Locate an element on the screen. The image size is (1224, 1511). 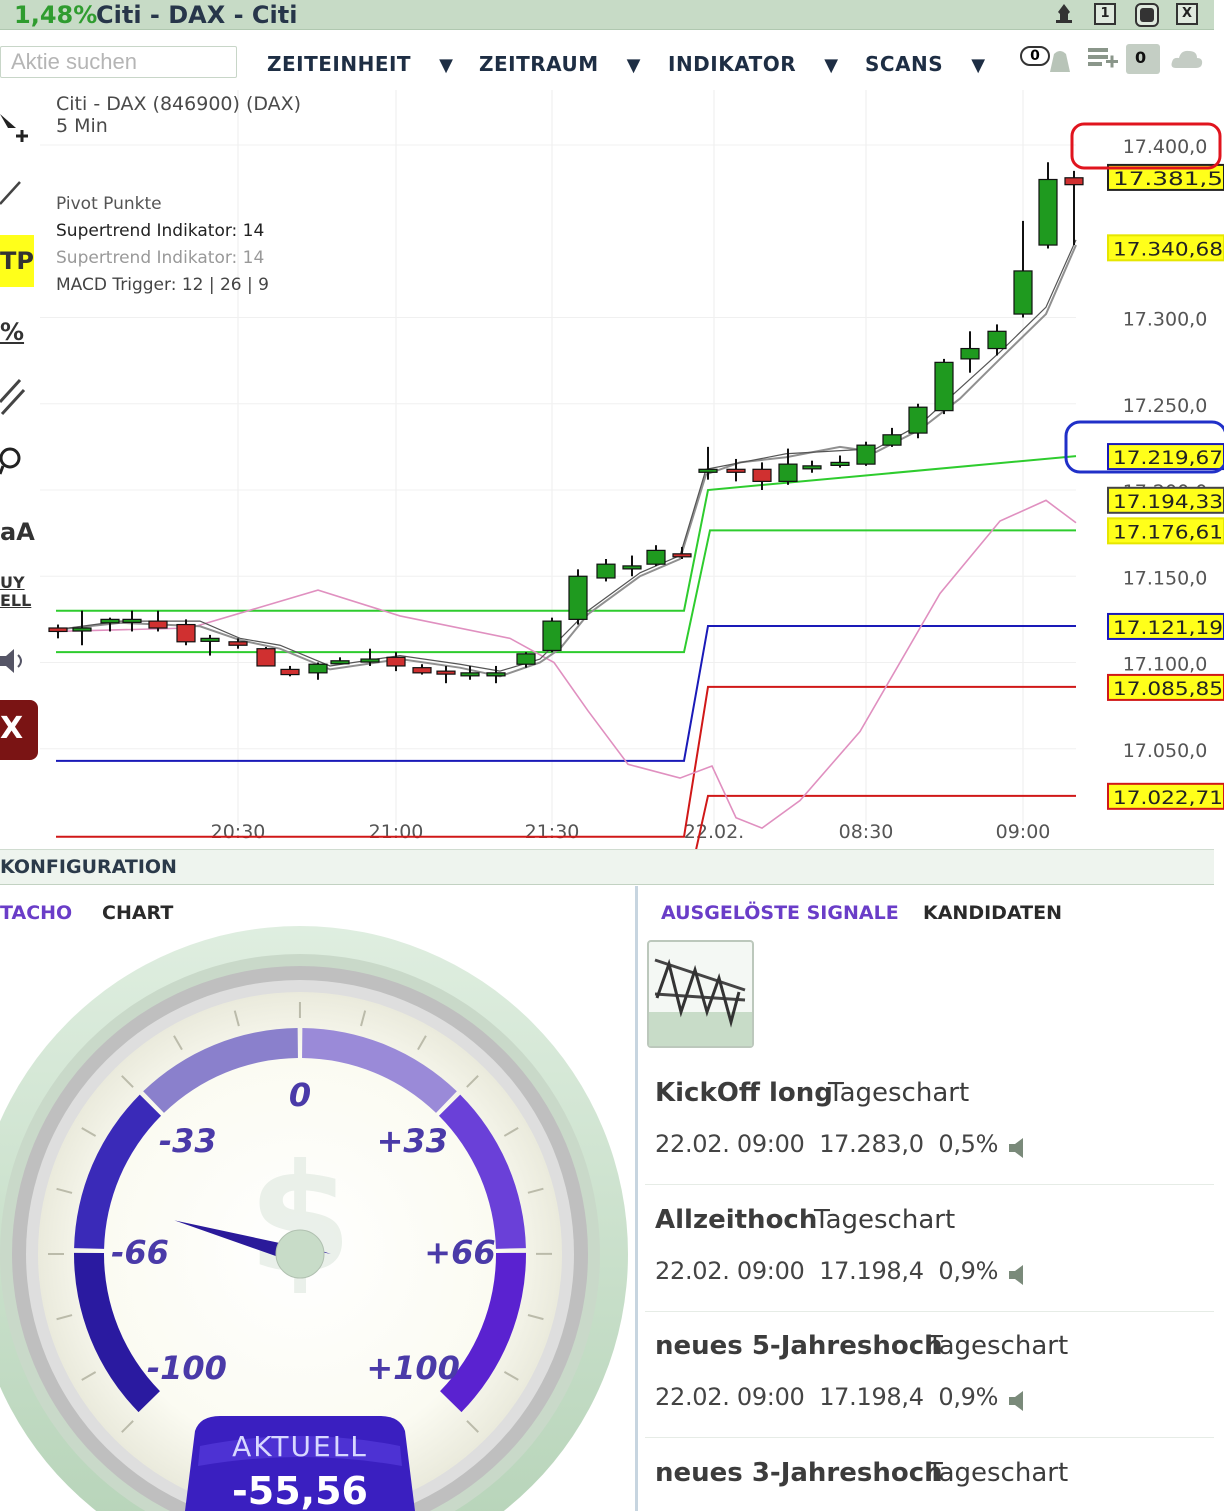
portfolio-button: 0 is located at coordinates (1143, 59).